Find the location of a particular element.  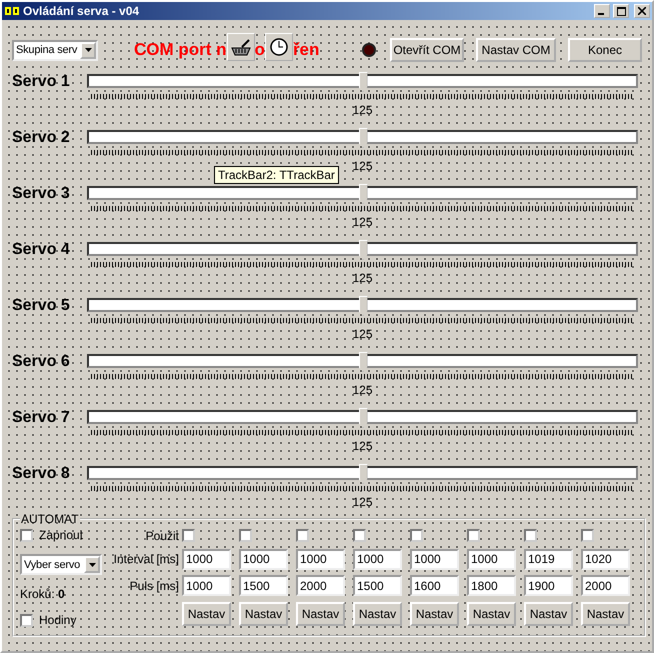

set-com-button: Nastav COM is located at coordinates (516, 50).